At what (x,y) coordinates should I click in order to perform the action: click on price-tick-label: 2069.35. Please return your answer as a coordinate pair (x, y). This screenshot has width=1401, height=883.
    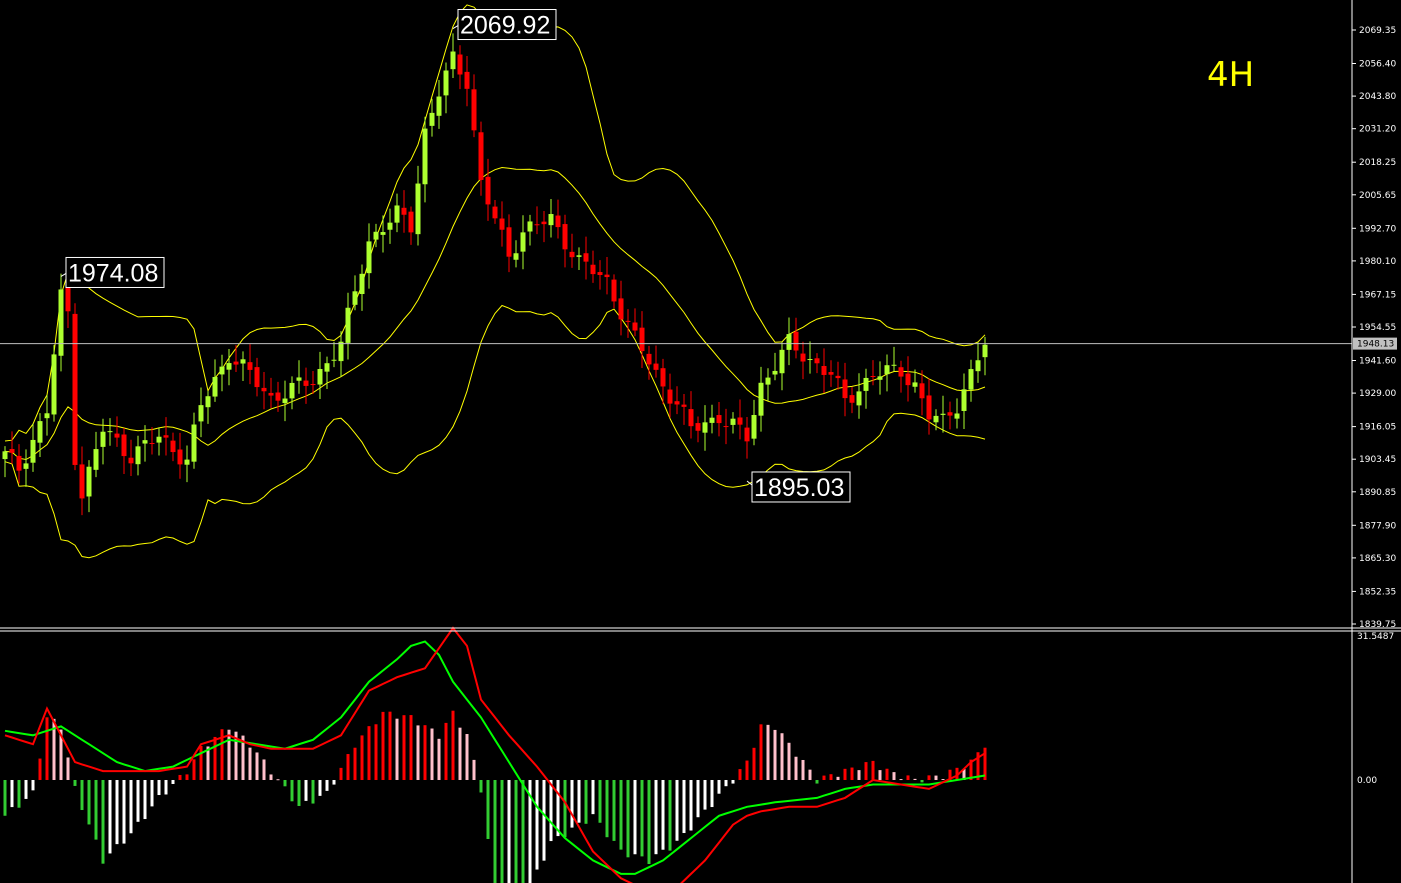
    Looking at the image, I should click on (1377, 31).